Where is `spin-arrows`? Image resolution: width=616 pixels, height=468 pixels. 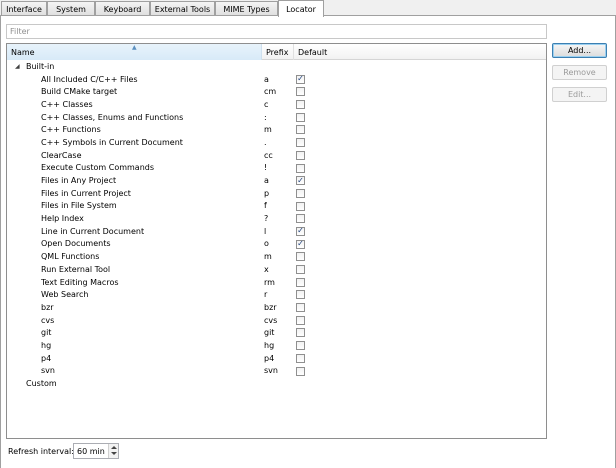 spin-arrows is located at coordinates (113, 451).